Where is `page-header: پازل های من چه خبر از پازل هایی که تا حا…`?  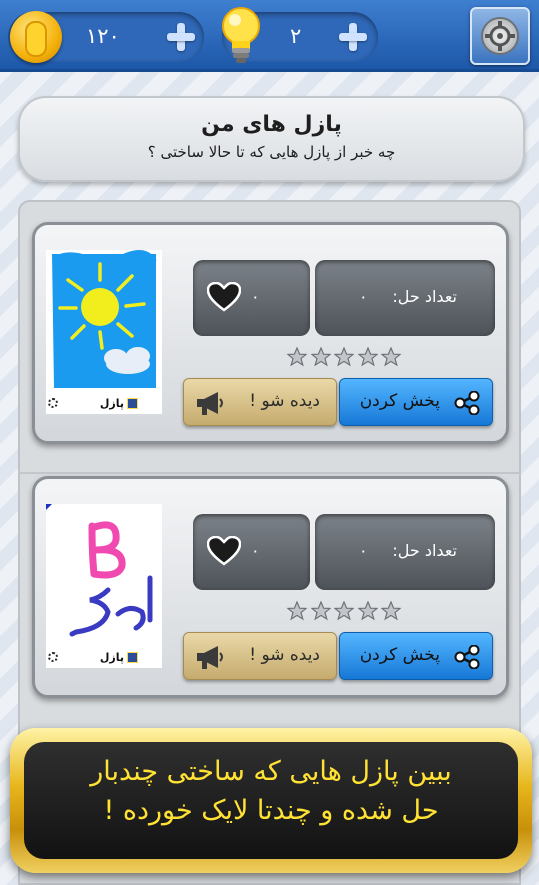
page-header: پازل های من چه خبر از پازل هایی که تا حا… is located at coordinates (271, 139).